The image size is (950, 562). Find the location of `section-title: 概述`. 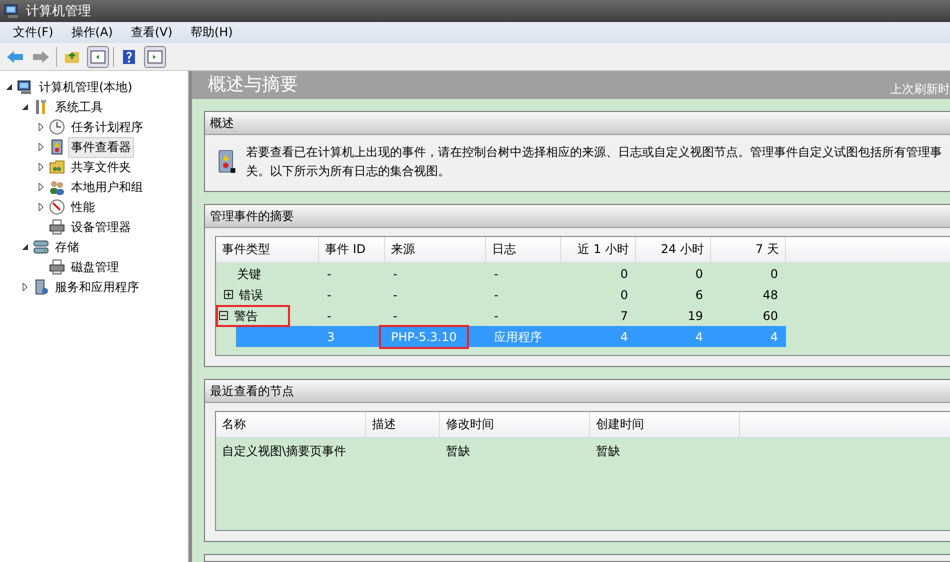

section-title: 概述 is located at coordinates (577, 123).